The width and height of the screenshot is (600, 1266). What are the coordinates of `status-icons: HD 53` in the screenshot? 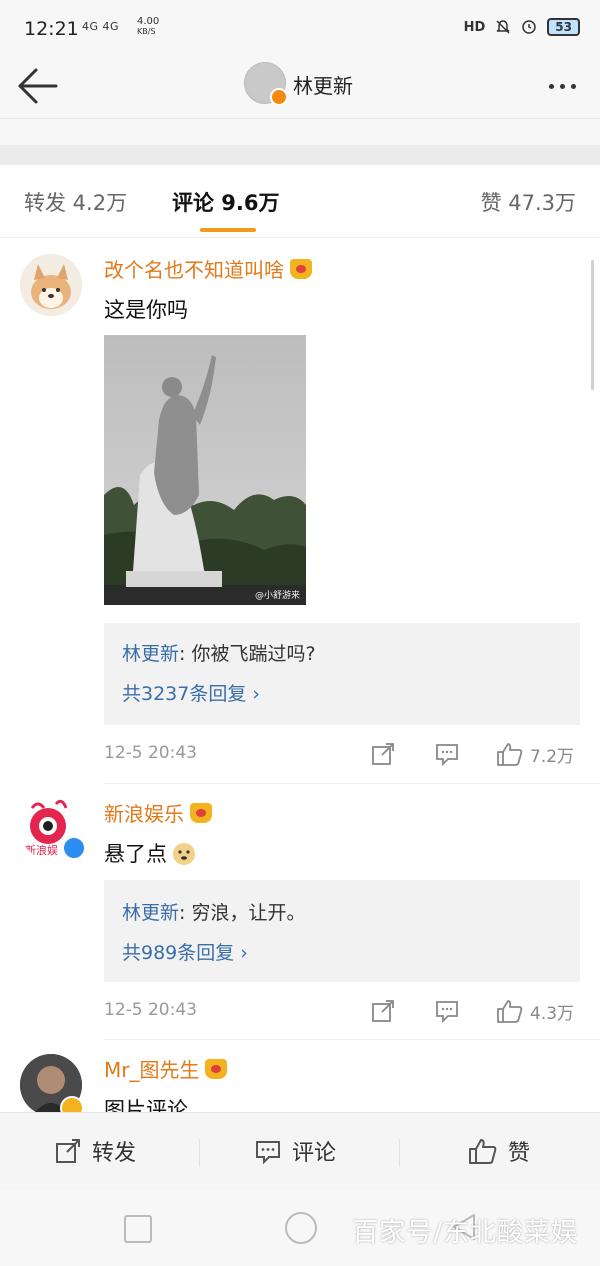 It's located at (522, 27).